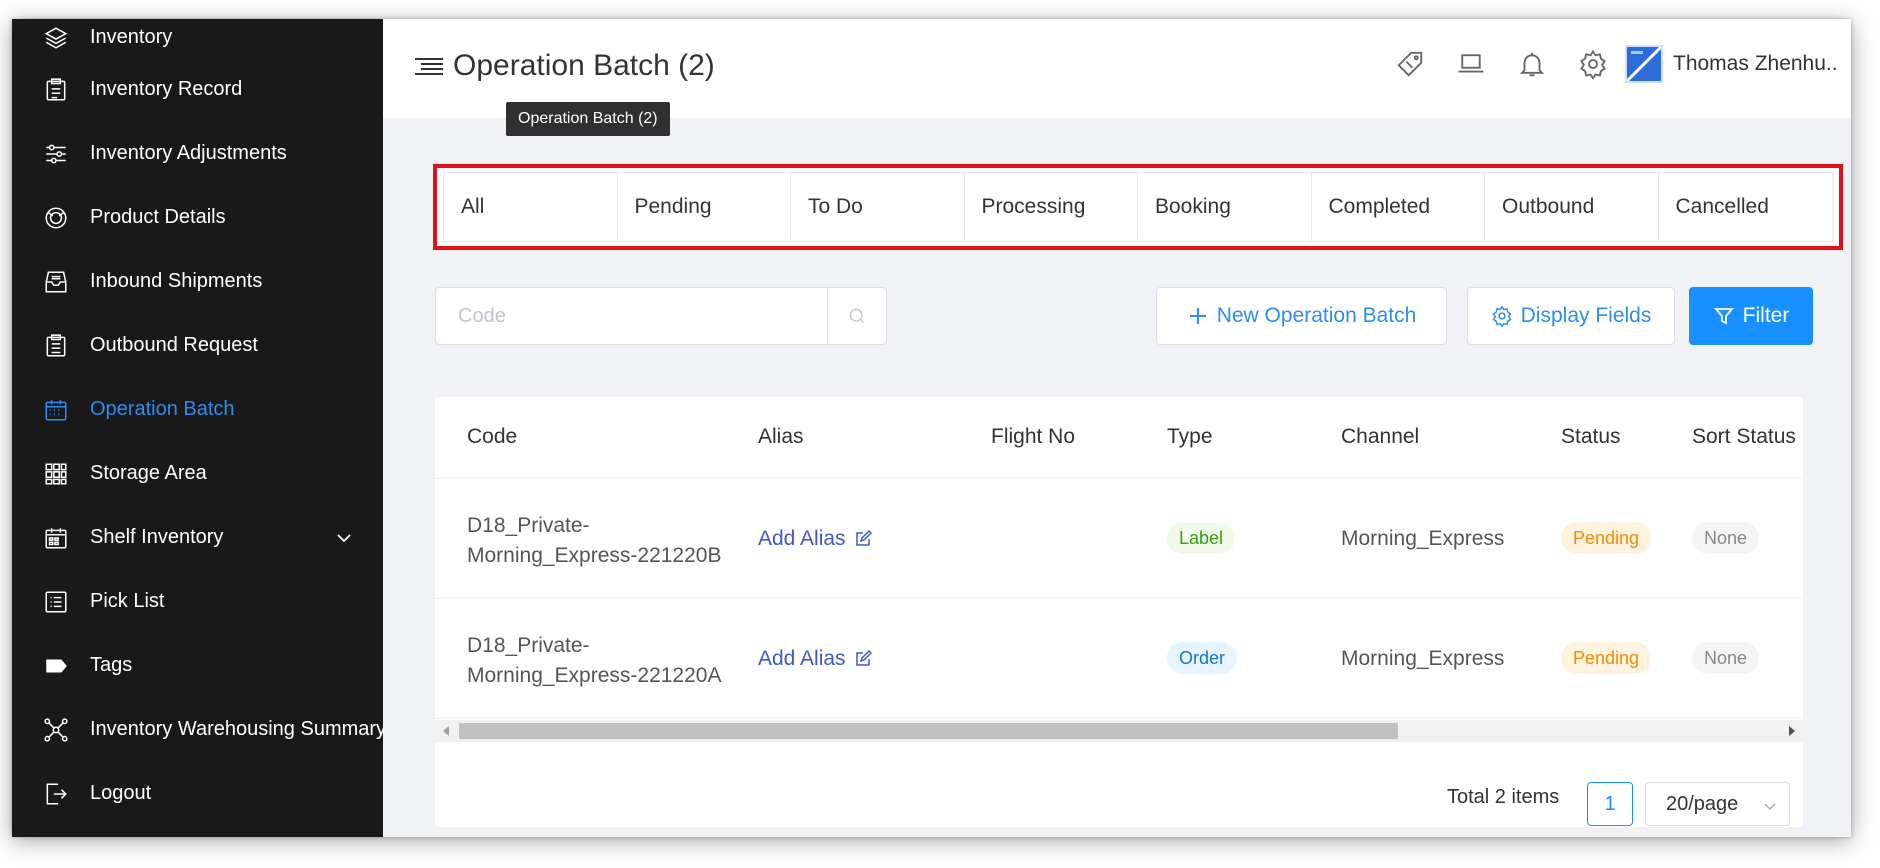 The image size is (1880, 868). Describe the element at coordinates (928, 731) in the screenshot. I see `scrollbar-thumb` at that location.